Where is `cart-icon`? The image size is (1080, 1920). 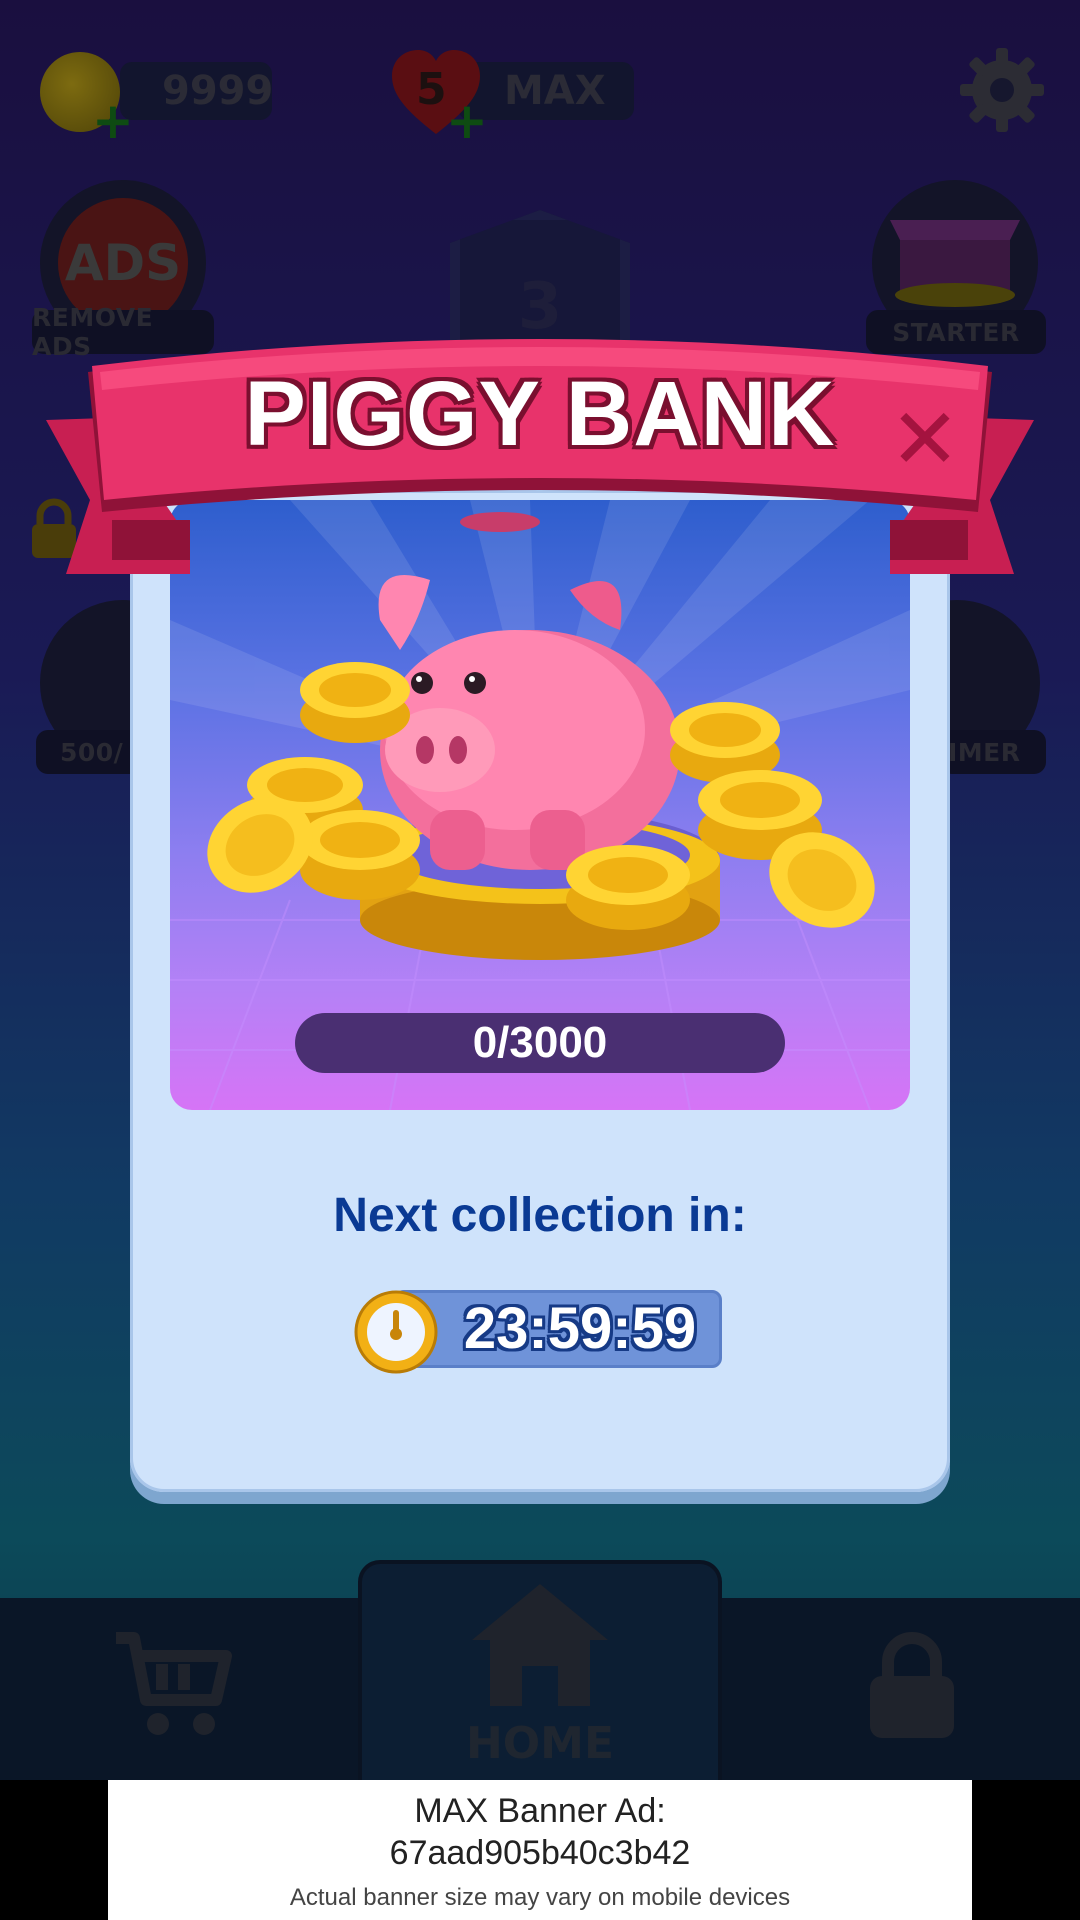
cart-icon is located at coordinates (172, 1685).